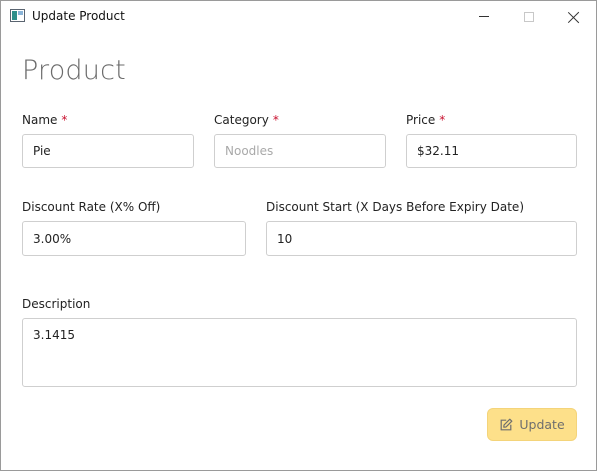 The image size is (597, 471). Describe the element at coordinates (300, 151) in the screenshot. I see `category-field` at that location.